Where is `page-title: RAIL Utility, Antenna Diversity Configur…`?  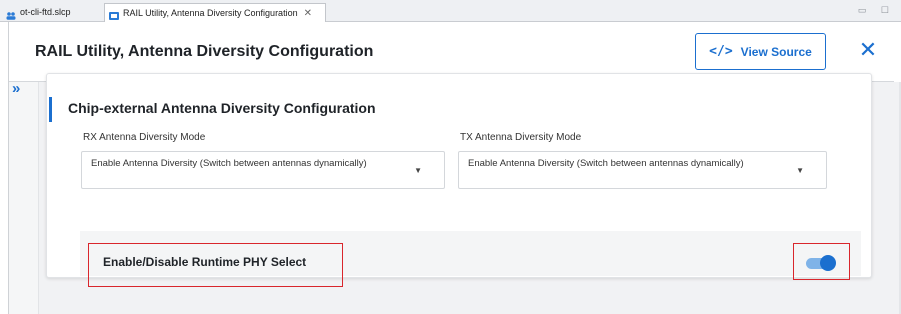 page-title: RAIL Utility, Antenna Diversity Configur… is located at coordinates (204, 51).